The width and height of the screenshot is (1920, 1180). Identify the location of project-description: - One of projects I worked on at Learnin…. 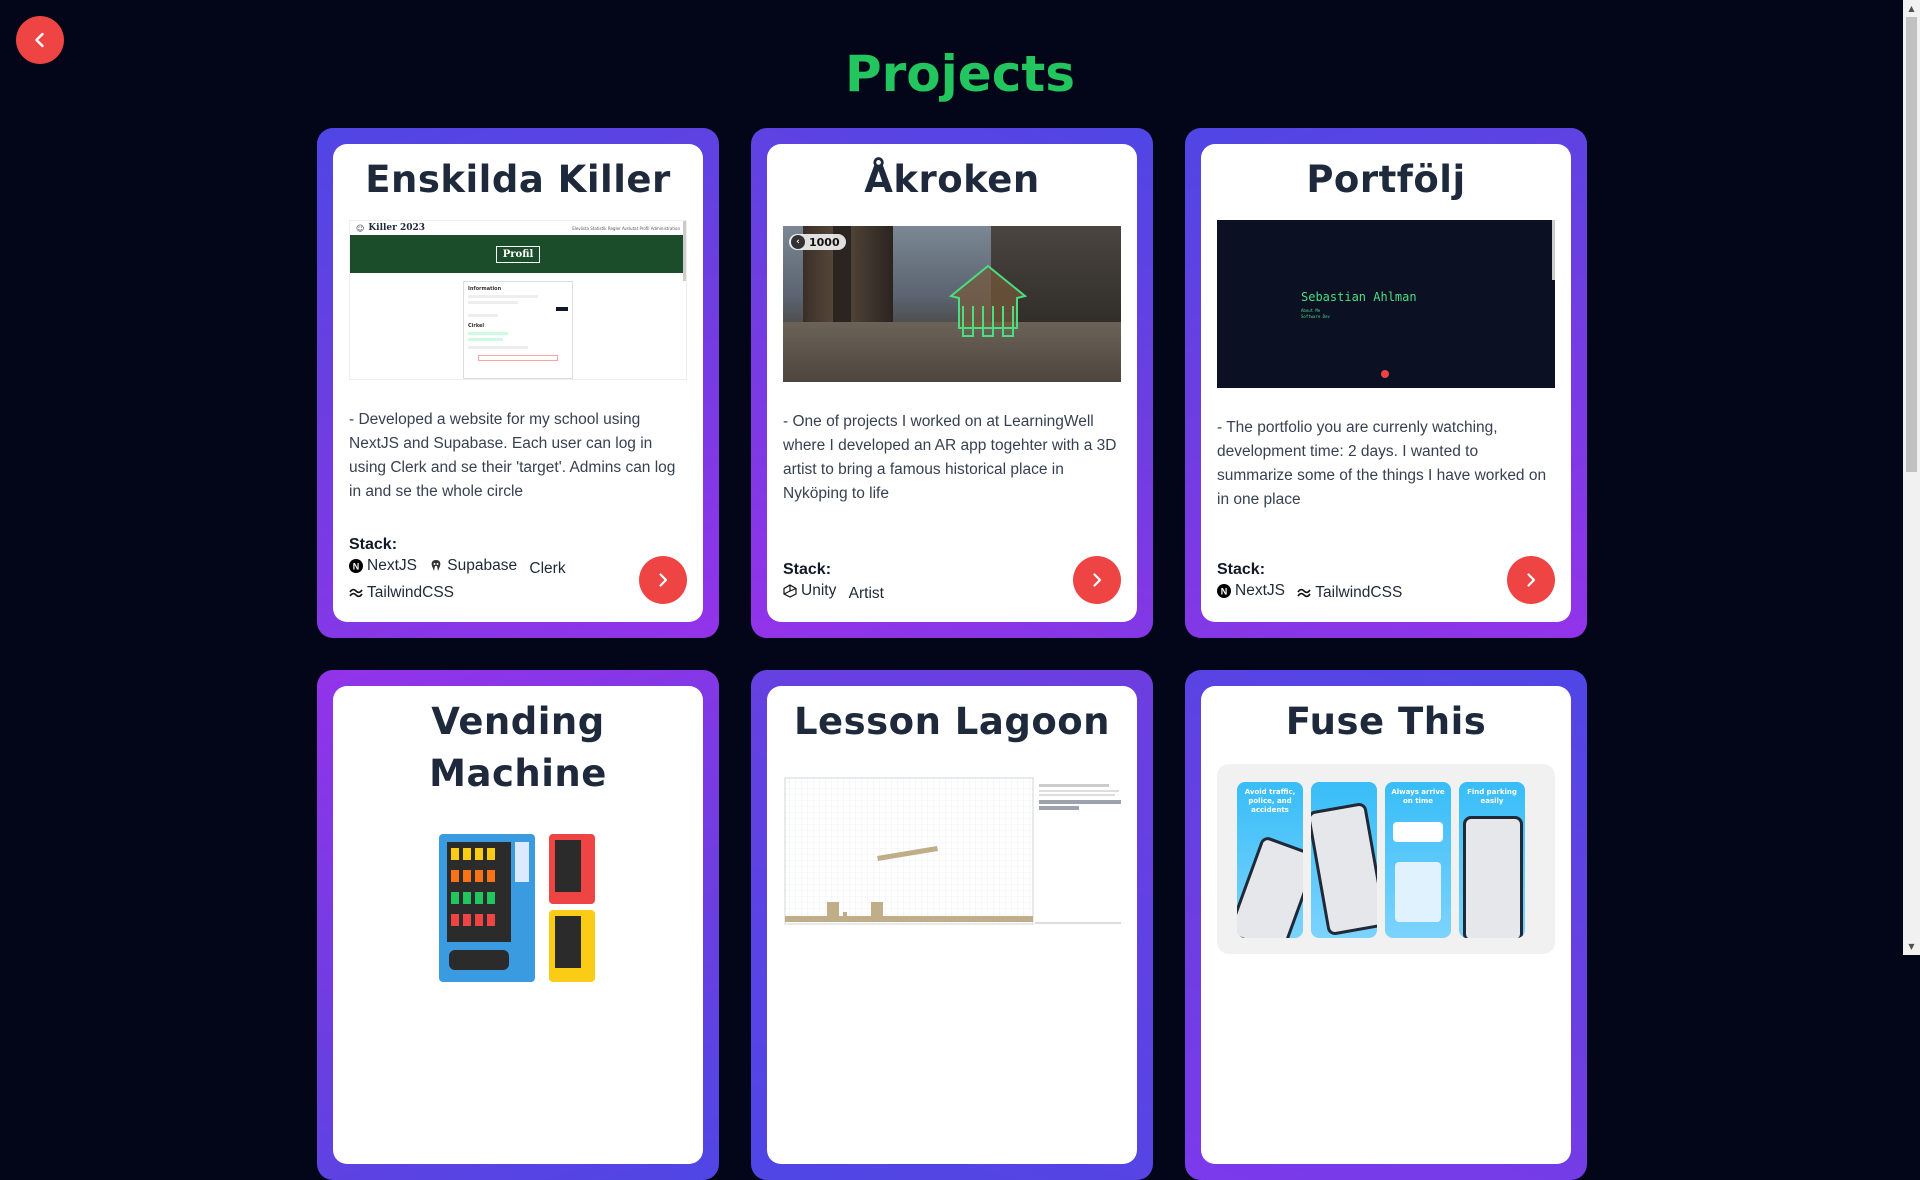
(950, 457).